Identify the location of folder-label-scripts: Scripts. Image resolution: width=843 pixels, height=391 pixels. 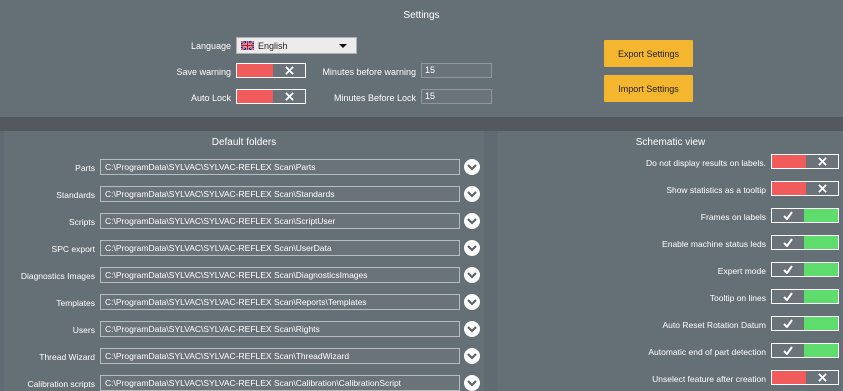
(82, 222).